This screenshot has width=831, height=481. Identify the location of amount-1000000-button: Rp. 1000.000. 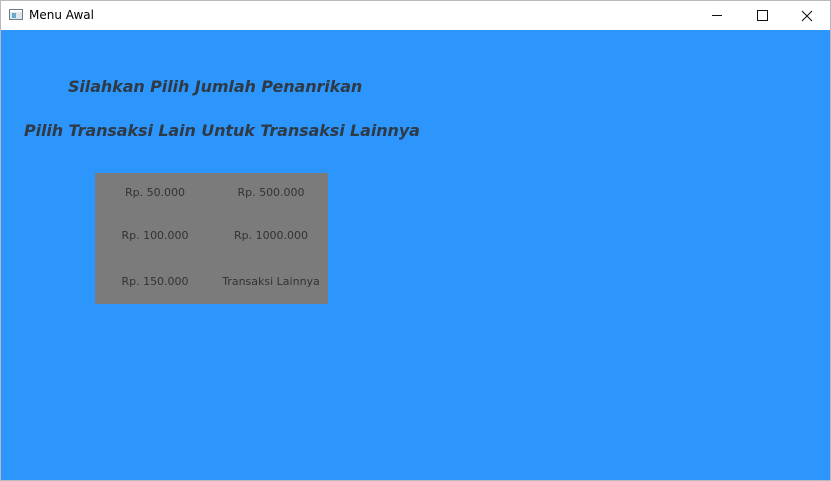
(271, 235).